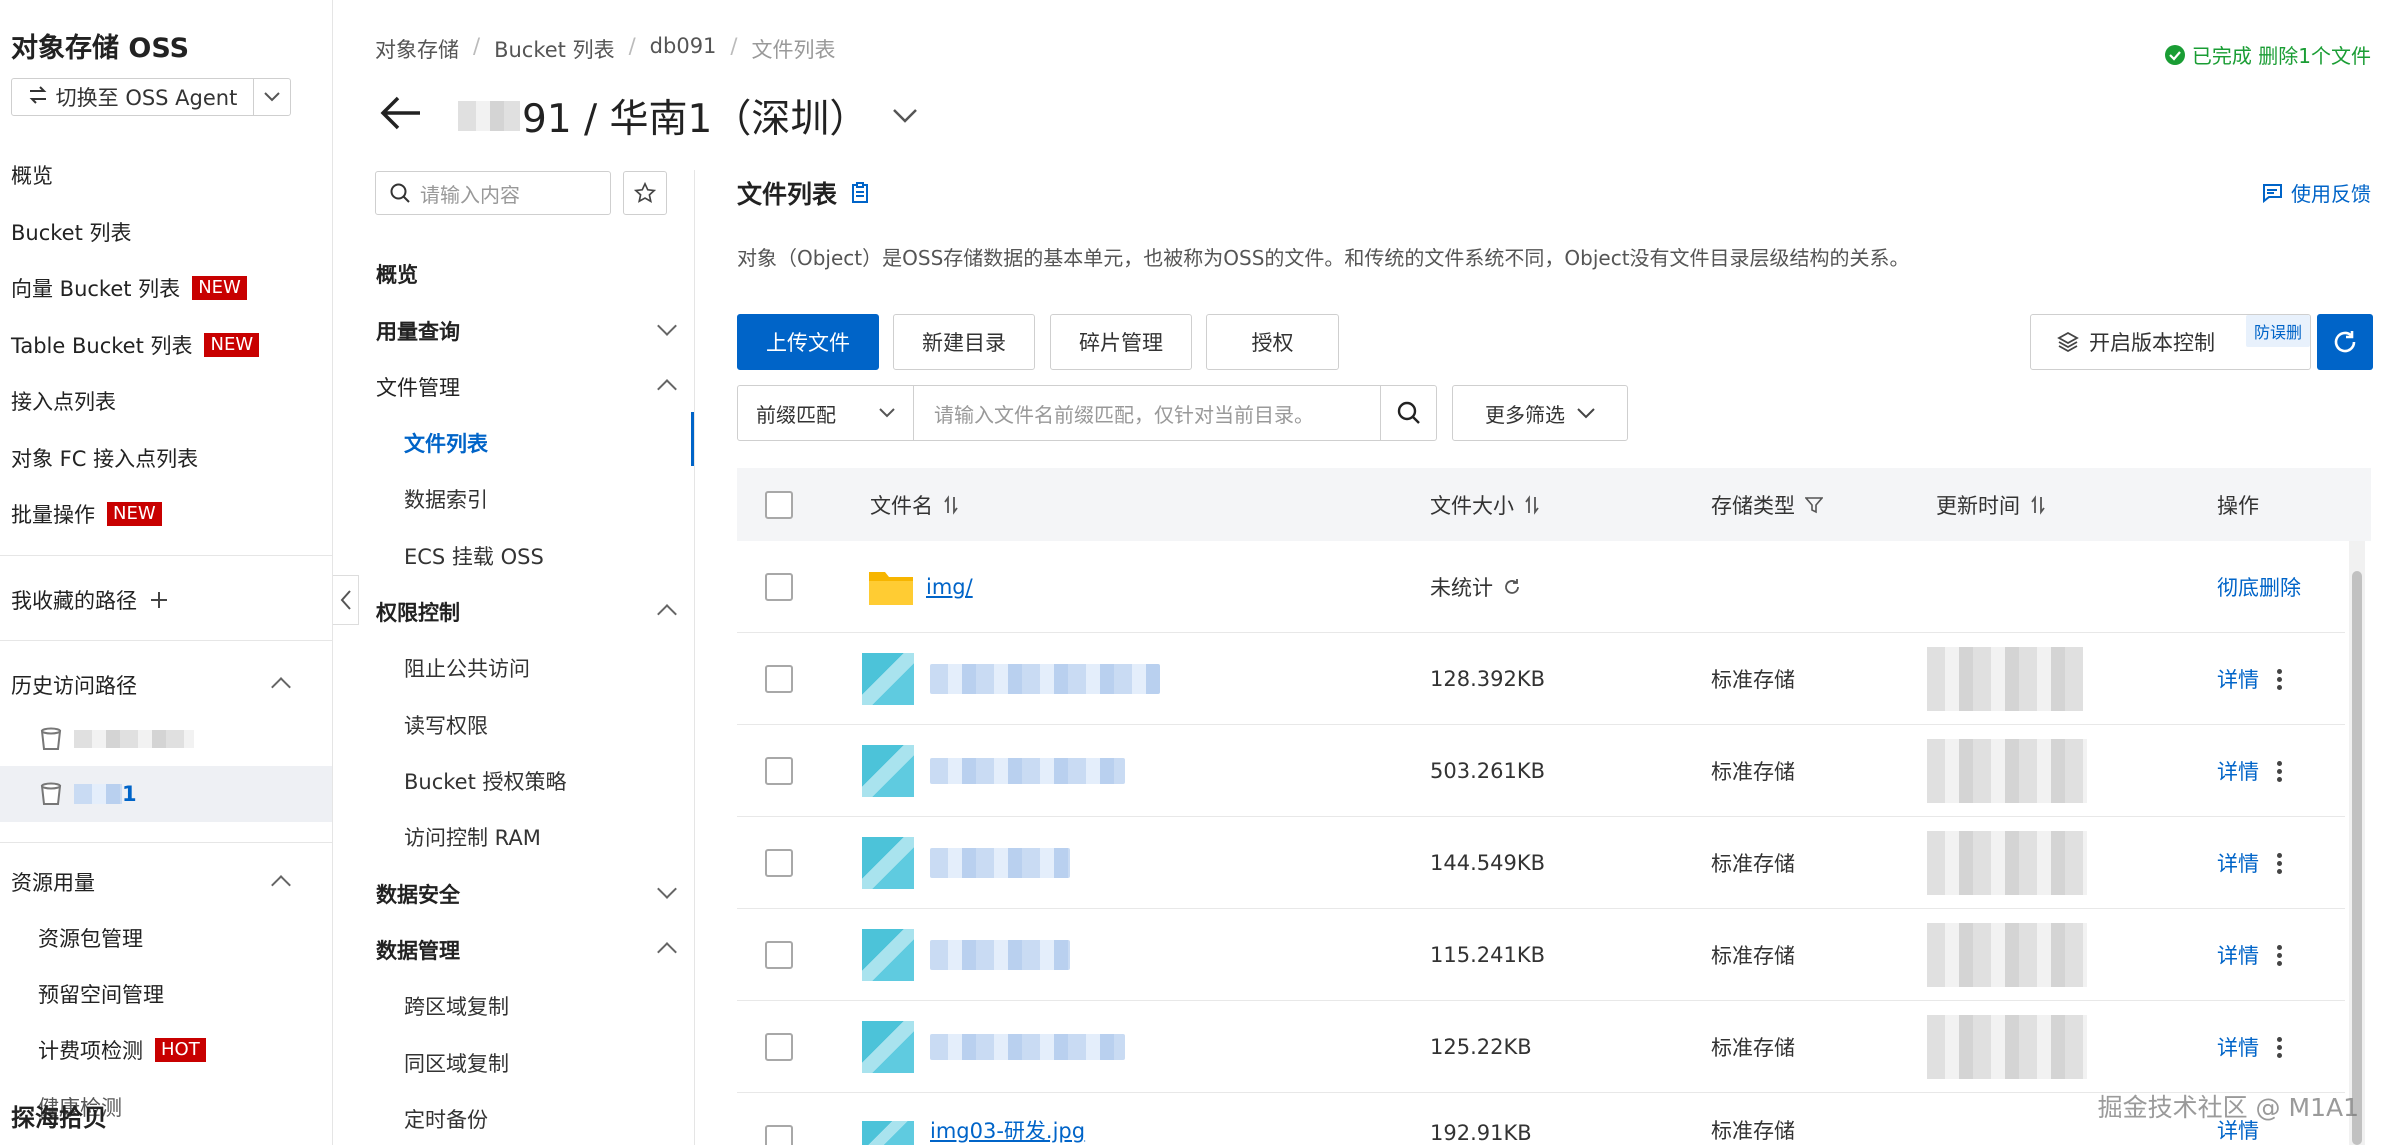 The image size is (2389, 1145). I want to click on column-header-updated: 更新时间, so click(1991, 504).